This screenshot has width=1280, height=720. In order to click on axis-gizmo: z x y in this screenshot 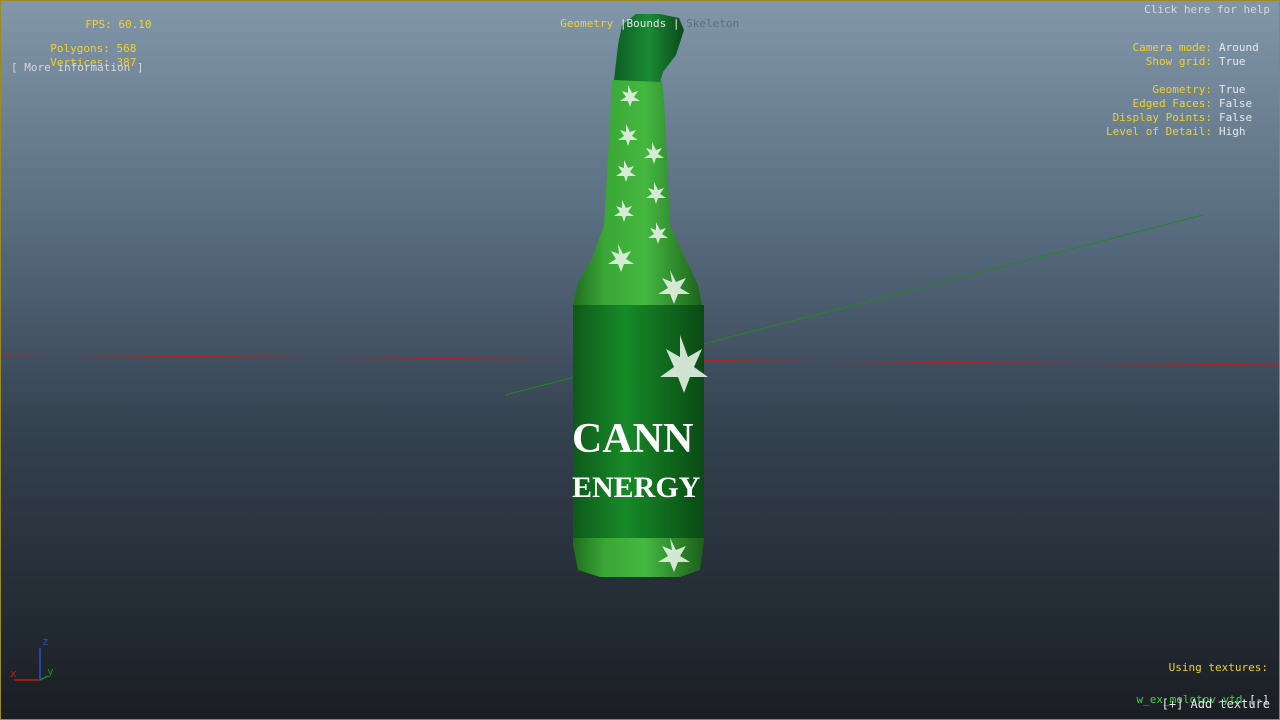, I will do `click(32, 658)`.